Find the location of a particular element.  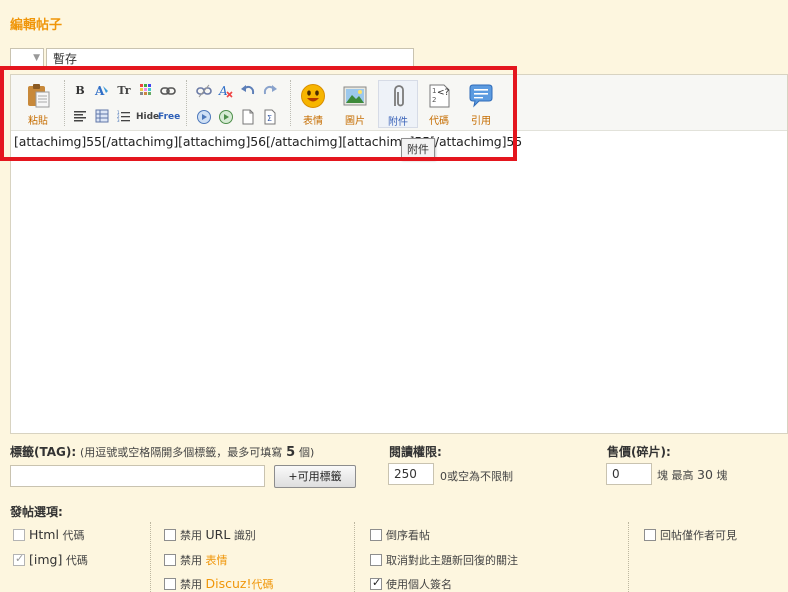

paste-label: 粘貼 is located at coordinates (38, 121).